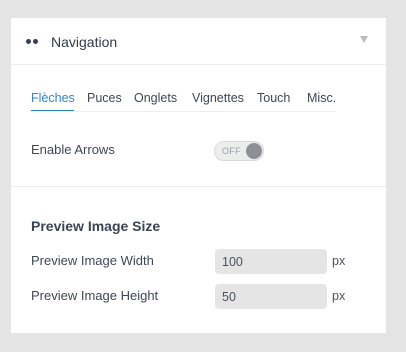 The height and width of the screenshot is (352, 406). I want to click on tab-puces: Puces, so click(104, 98).